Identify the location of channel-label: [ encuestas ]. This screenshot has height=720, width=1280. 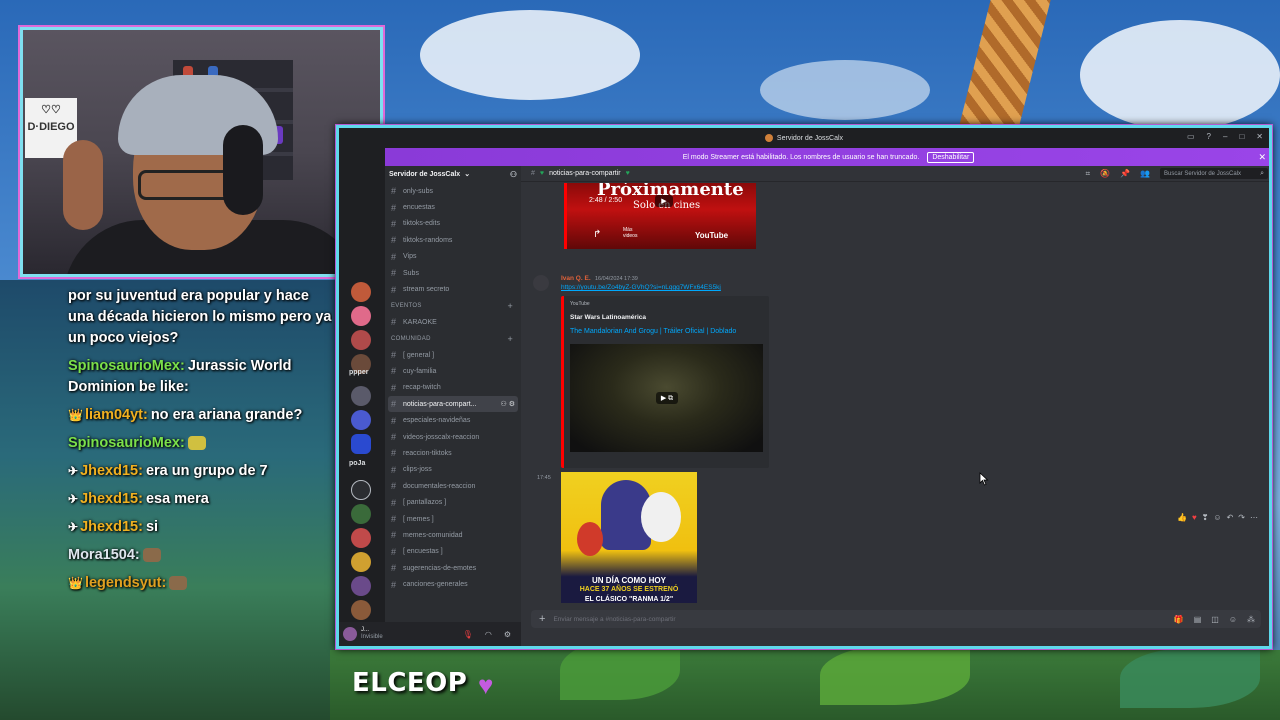
(423, 552).